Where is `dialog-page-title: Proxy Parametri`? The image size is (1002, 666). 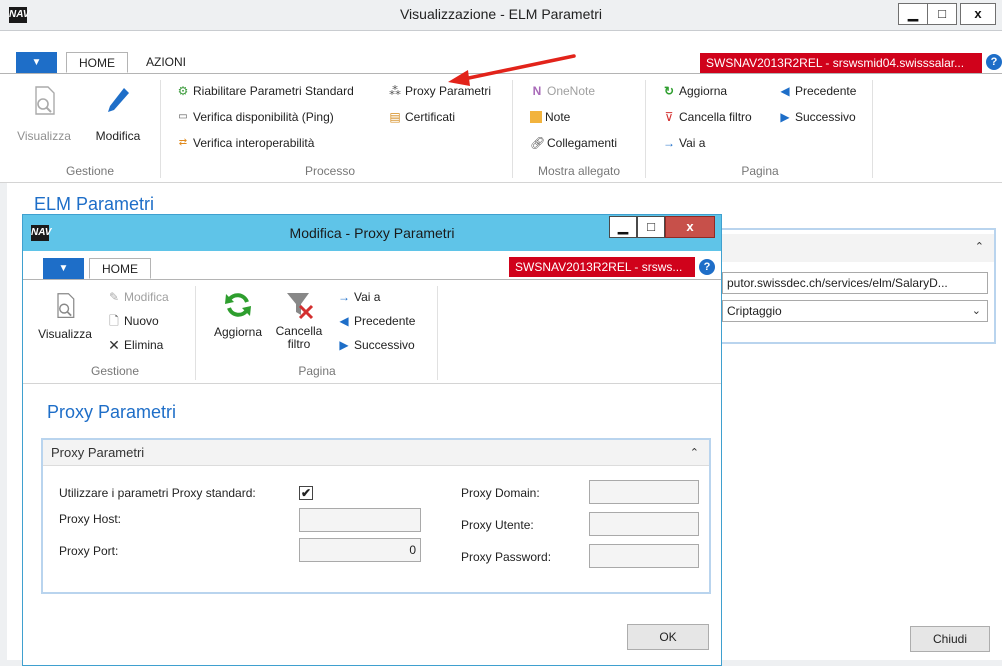 dialog-page-title: Proxy Parametri is located at coordinates (112, 412).